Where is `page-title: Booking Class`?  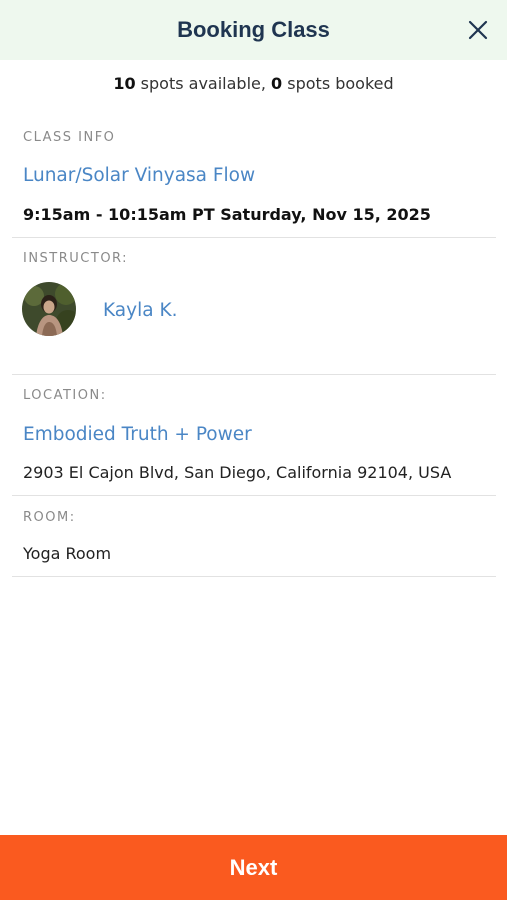 page-title: Booking Class is located at coordinates (253, 29).